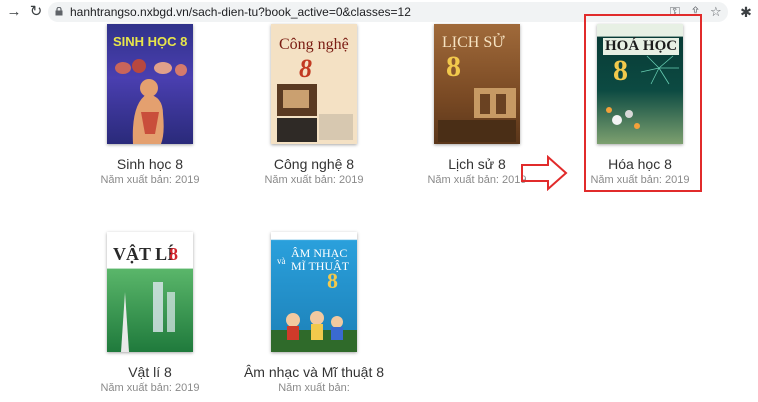 This screenshot has height=402, width=758. Describe the element at coordinates (314, 164) in the screenshot. I see `book-title: Công nghệ 8` at that location.